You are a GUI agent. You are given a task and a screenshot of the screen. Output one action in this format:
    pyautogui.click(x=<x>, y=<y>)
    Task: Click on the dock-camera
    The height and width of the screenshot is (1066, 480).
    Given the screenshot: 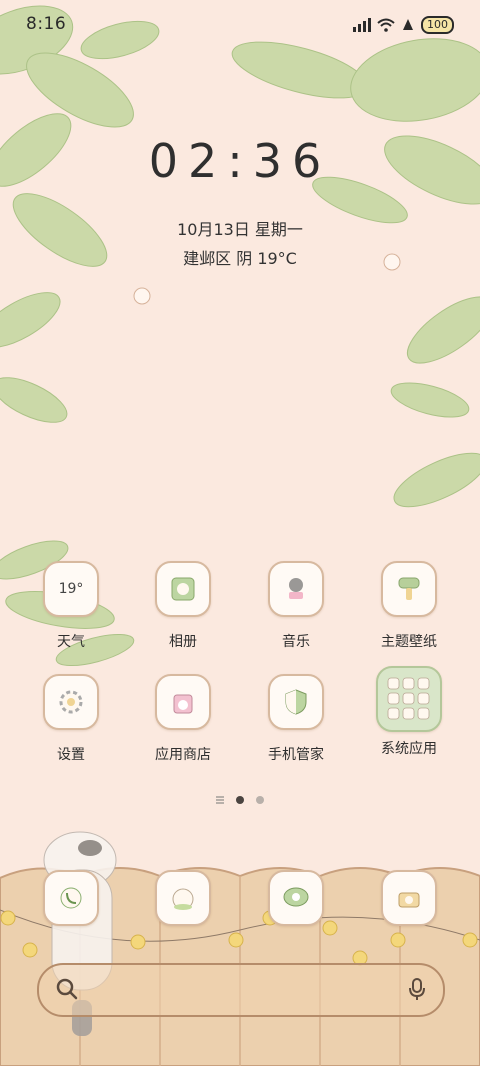 What is the action you would take?
    pyautogui.click(x=409, y=898)
    